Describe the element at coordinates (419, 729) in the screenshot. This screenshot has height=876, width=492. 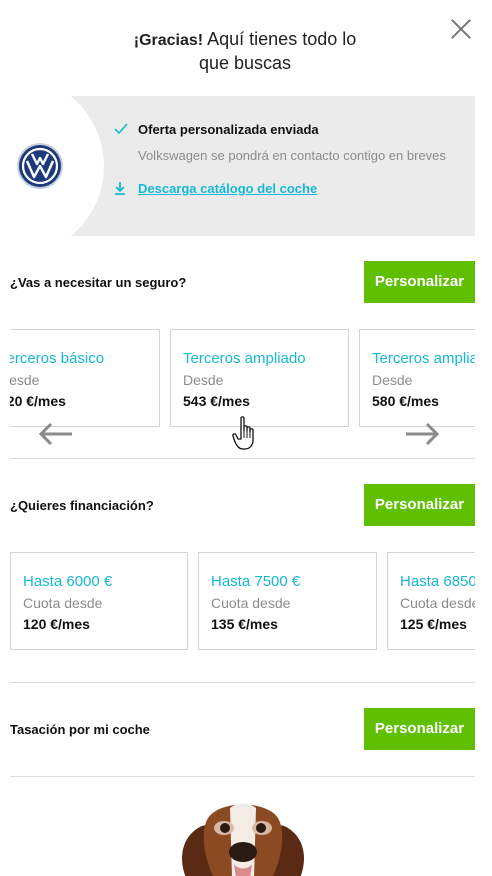
I see `appraisal-personalize-button: Personalizar` at that location.